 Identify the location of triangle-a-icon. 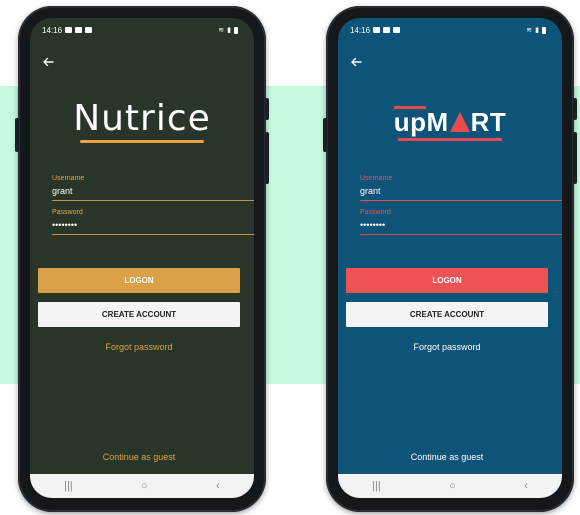
(459, 122).